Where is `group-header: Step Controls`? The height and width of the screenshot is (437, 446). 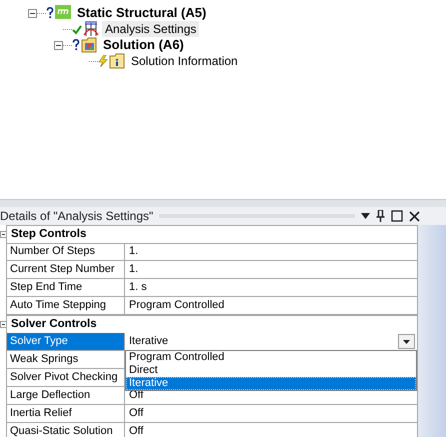
group-header: Step Controls is located at coordinates (212, 234).